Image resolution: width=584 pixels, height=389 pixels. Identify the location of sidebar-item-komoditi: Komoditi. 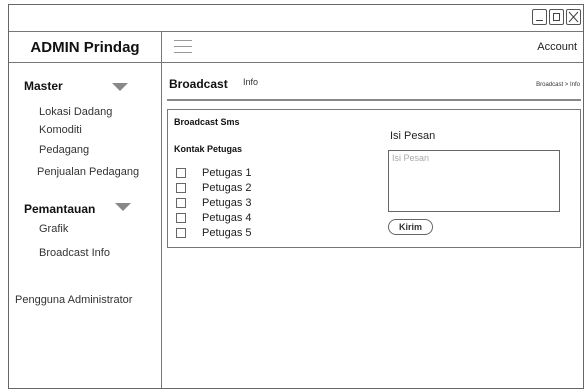
(60, 130).